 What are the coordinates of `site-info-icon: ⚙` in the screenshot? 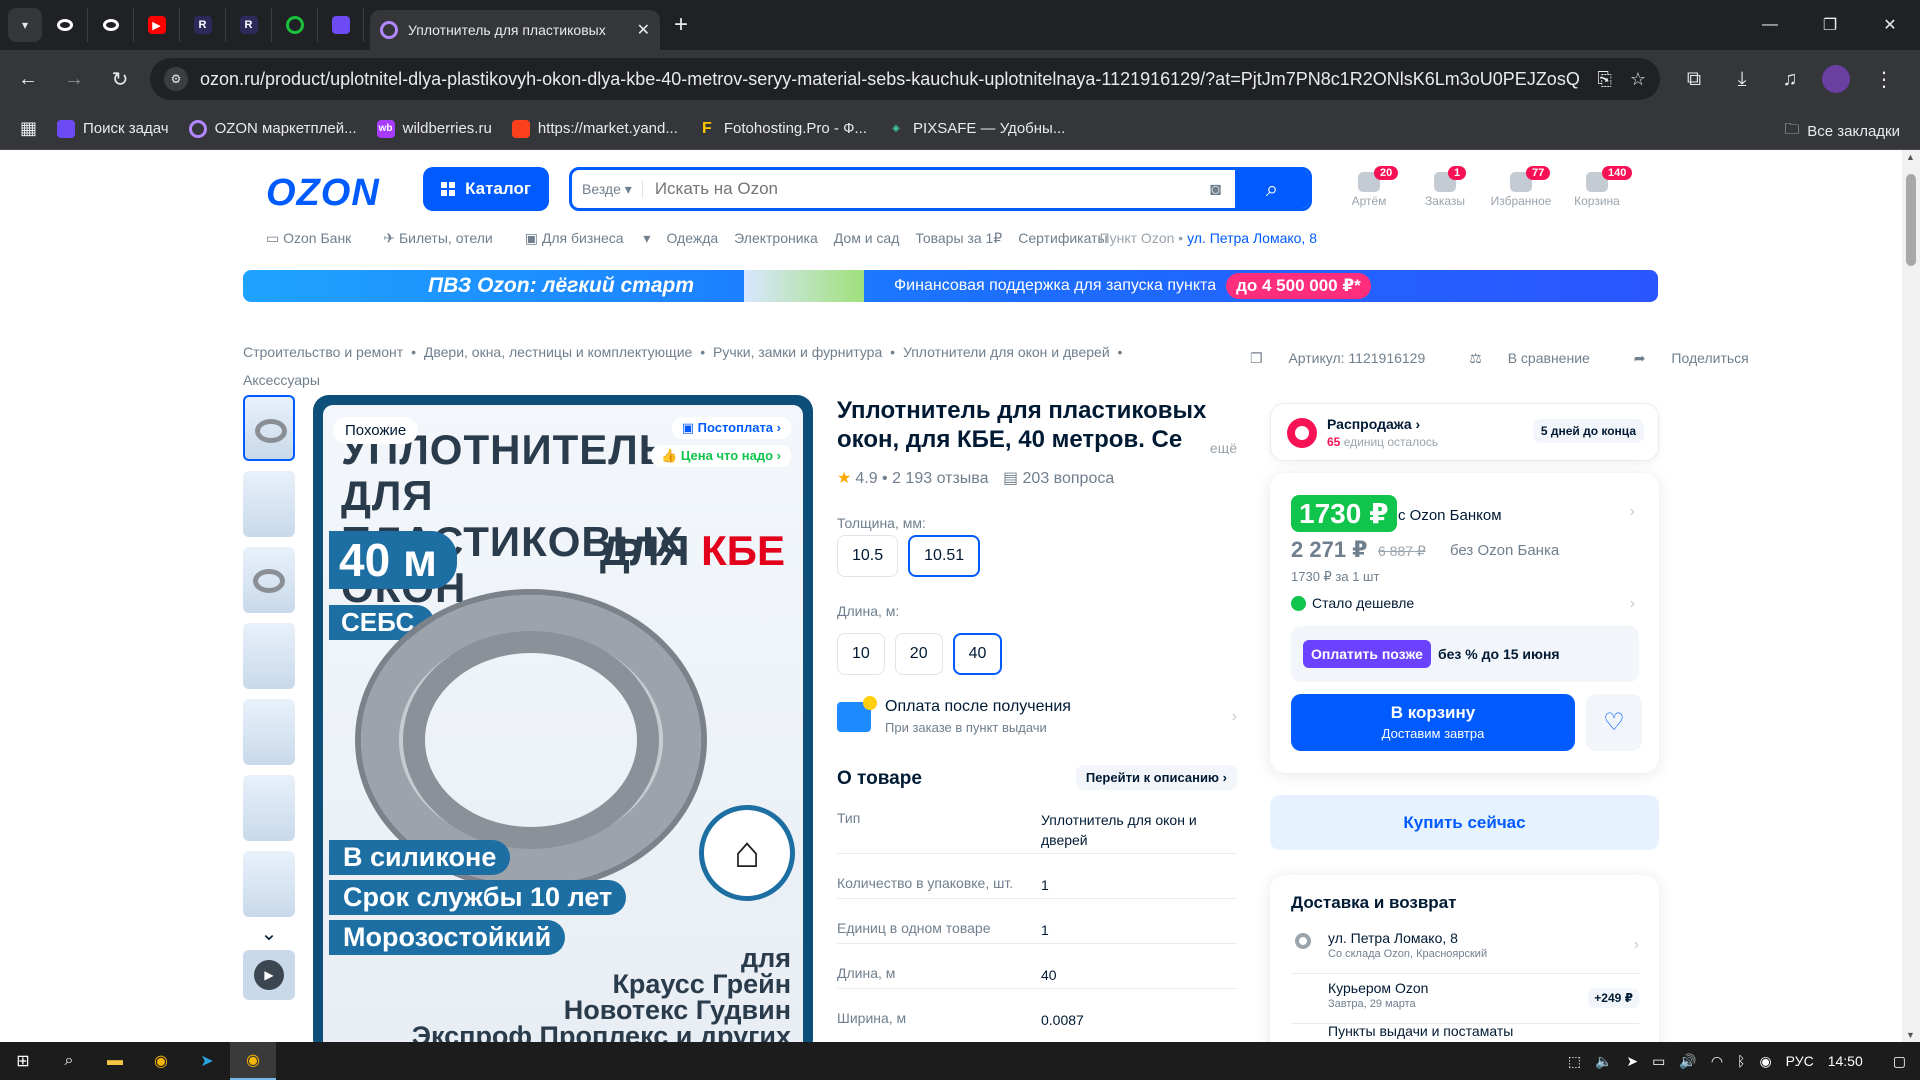 It's located at (176, 79).